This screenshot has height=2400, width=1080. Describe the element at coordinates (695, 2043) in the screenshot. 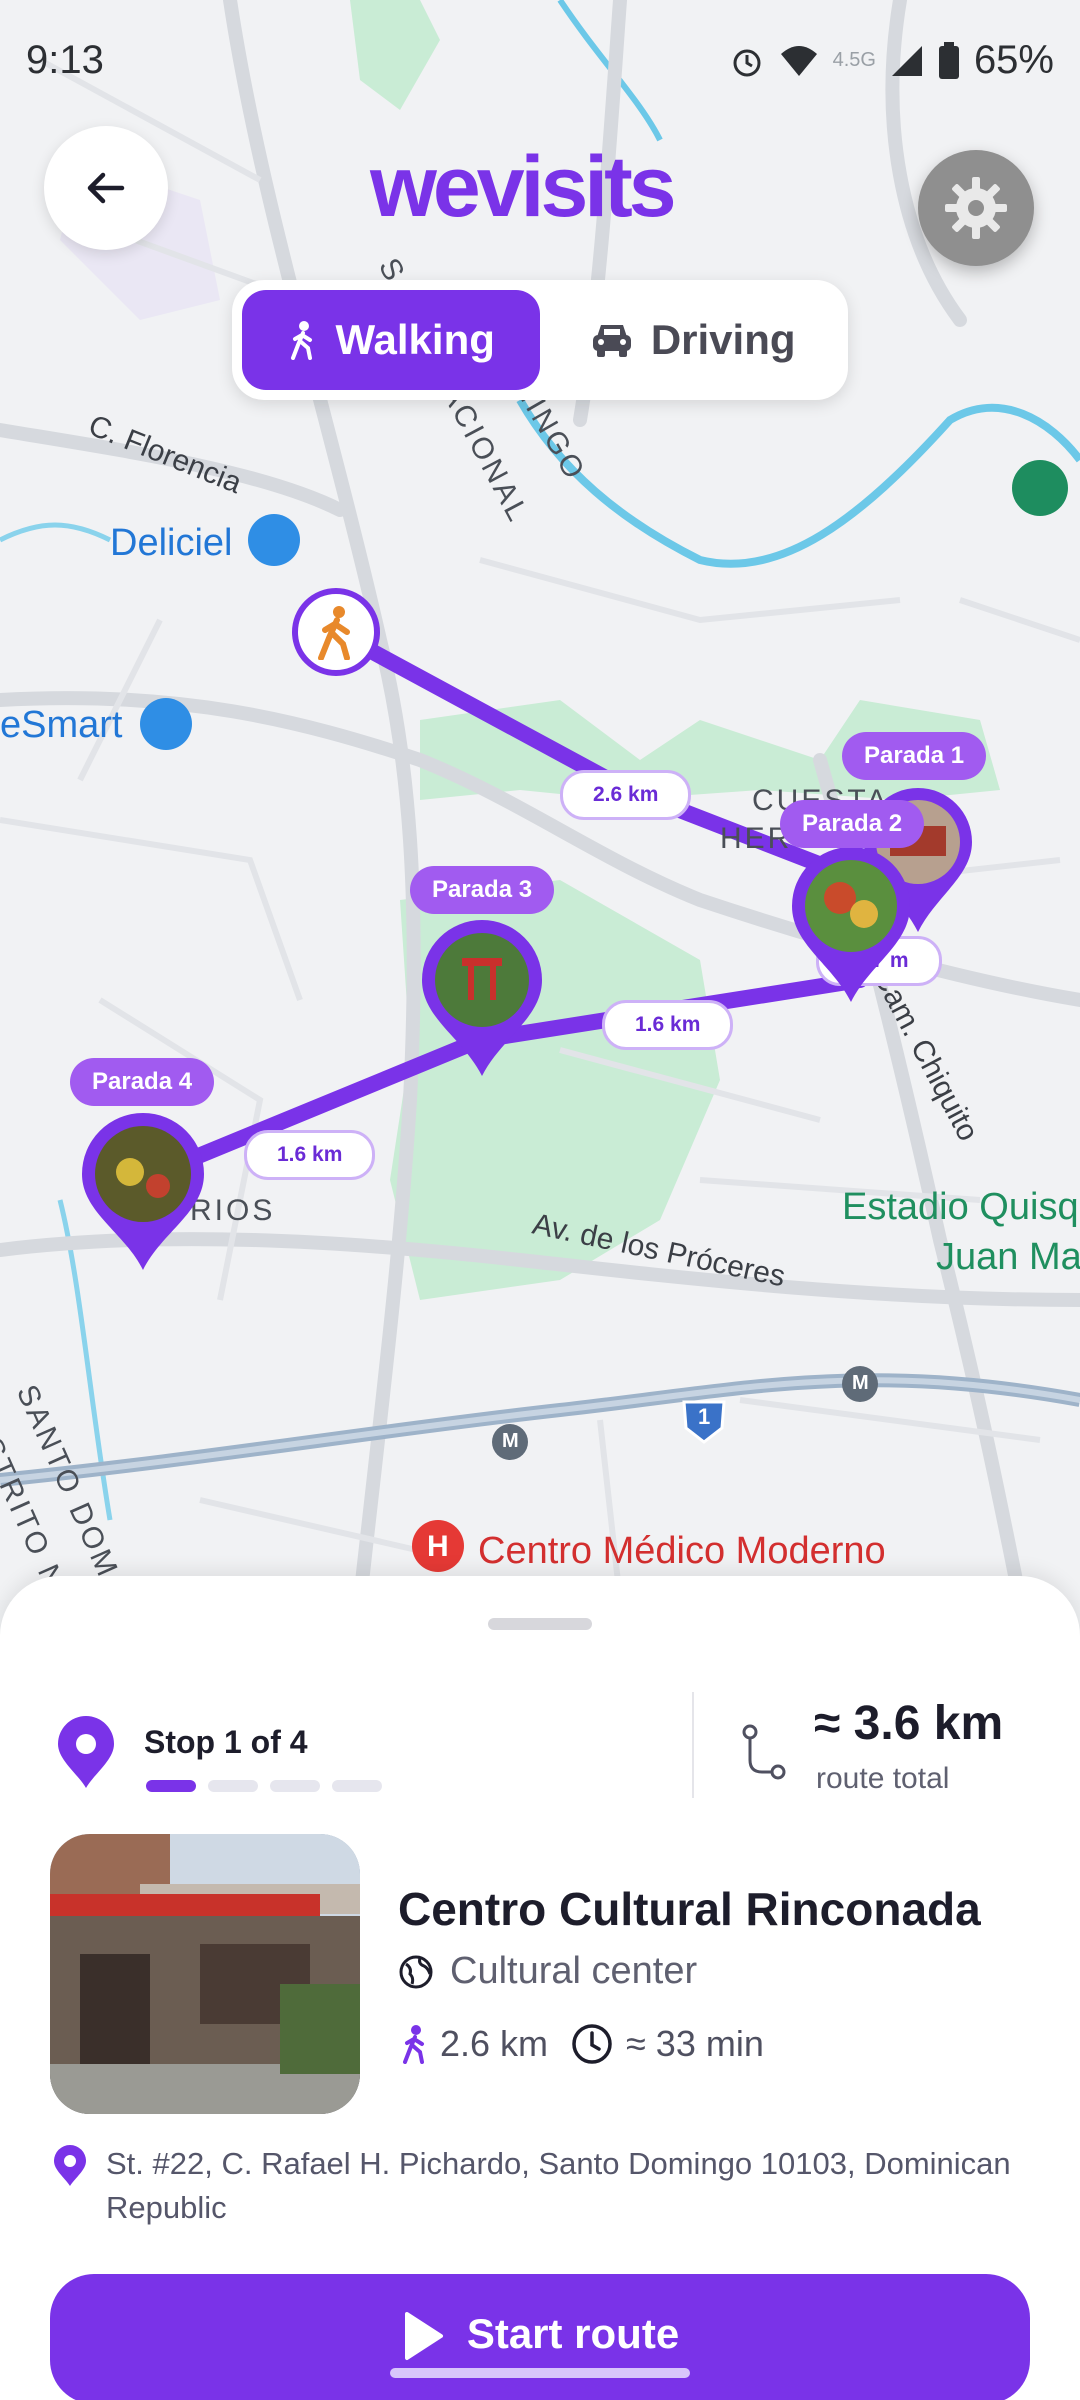

I see `walk-time: ≈ 33 min` at that location.